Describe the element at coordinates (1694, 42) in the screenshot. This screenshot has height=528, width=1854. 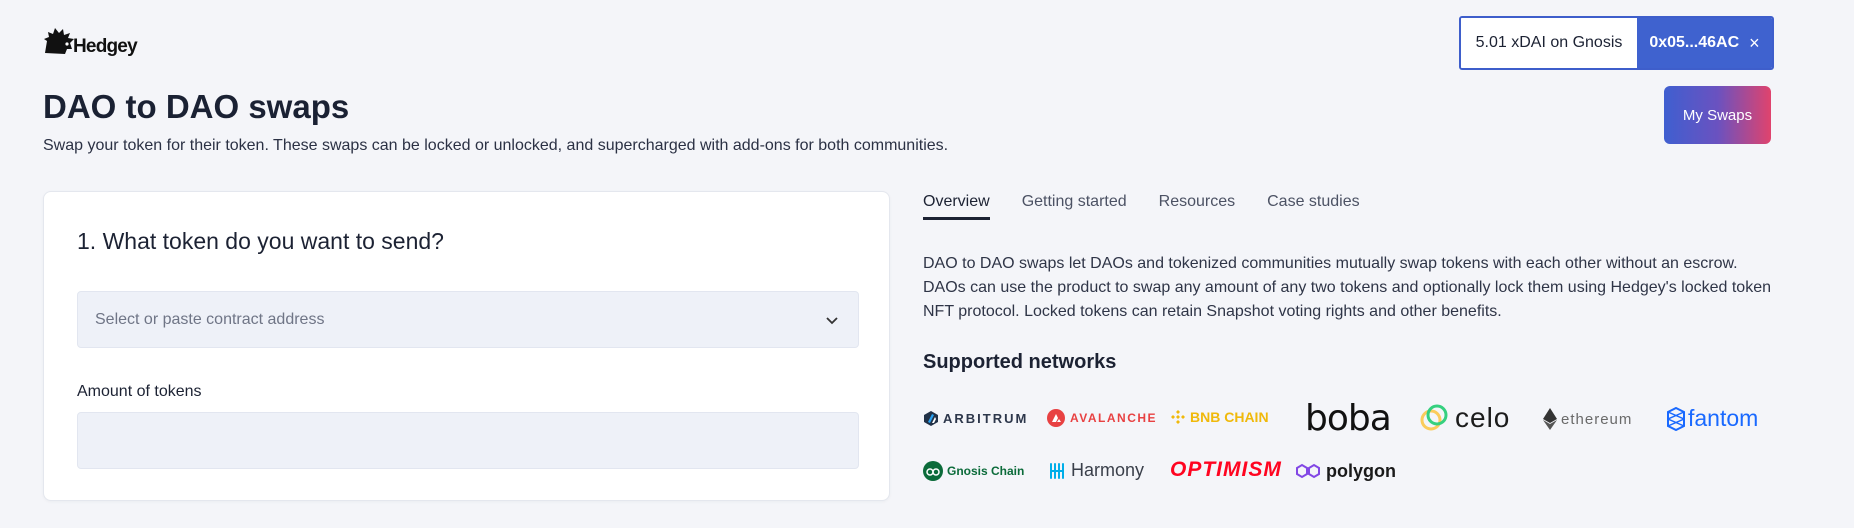
I see `wallet-address: 0x05...46AC` at that location.